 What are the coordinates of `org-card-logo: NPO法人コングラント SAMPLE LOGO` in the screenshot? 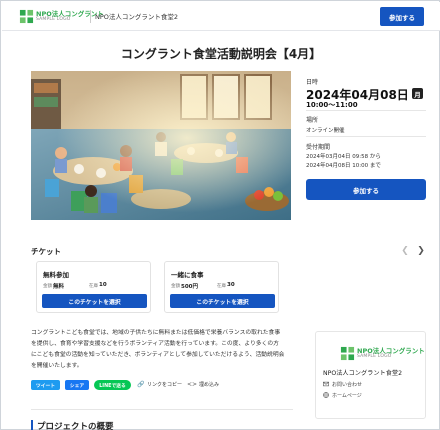 It's located at (382, 353).